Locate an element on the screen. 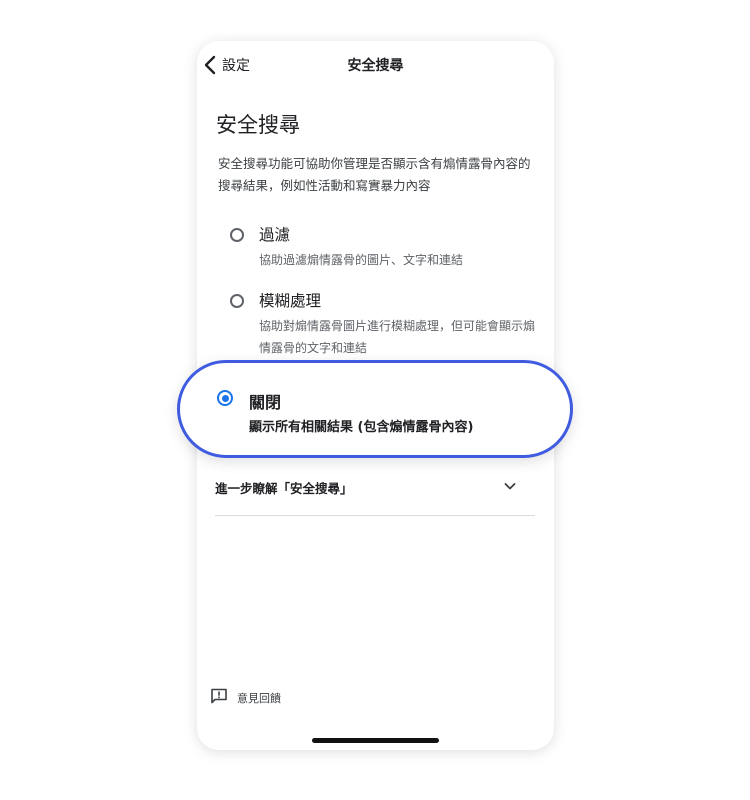 This screenshot has height=800, width=750. chevron-down-icon is located at coordinates (510, 487).